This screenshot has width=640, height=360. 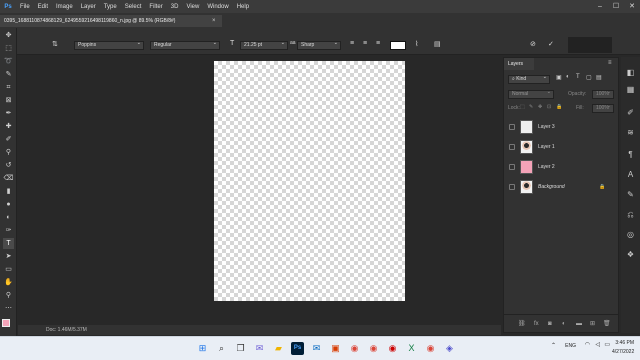 I want to click on office-icon: ▣, so click(x=335, y=348).